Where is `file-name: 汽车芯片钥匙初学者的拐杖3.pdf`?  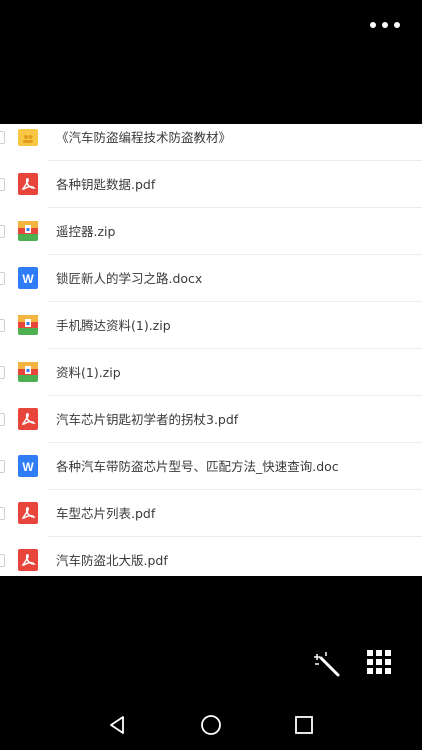
file-name: 汽车芯片钥匙初学者的拐杖3.pdf is located at coordinates (147, 419).